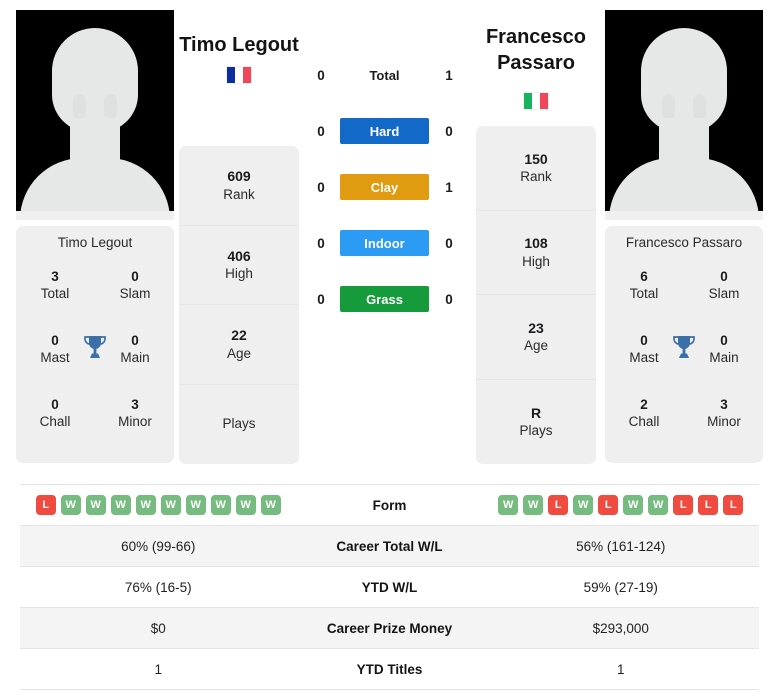 Image resolution: width=779 pixels, height=699 pixels. Describe the element at coordinates (621, 505) in the screenshot. I see `form-right: WWLWLWWLLL` at that location.